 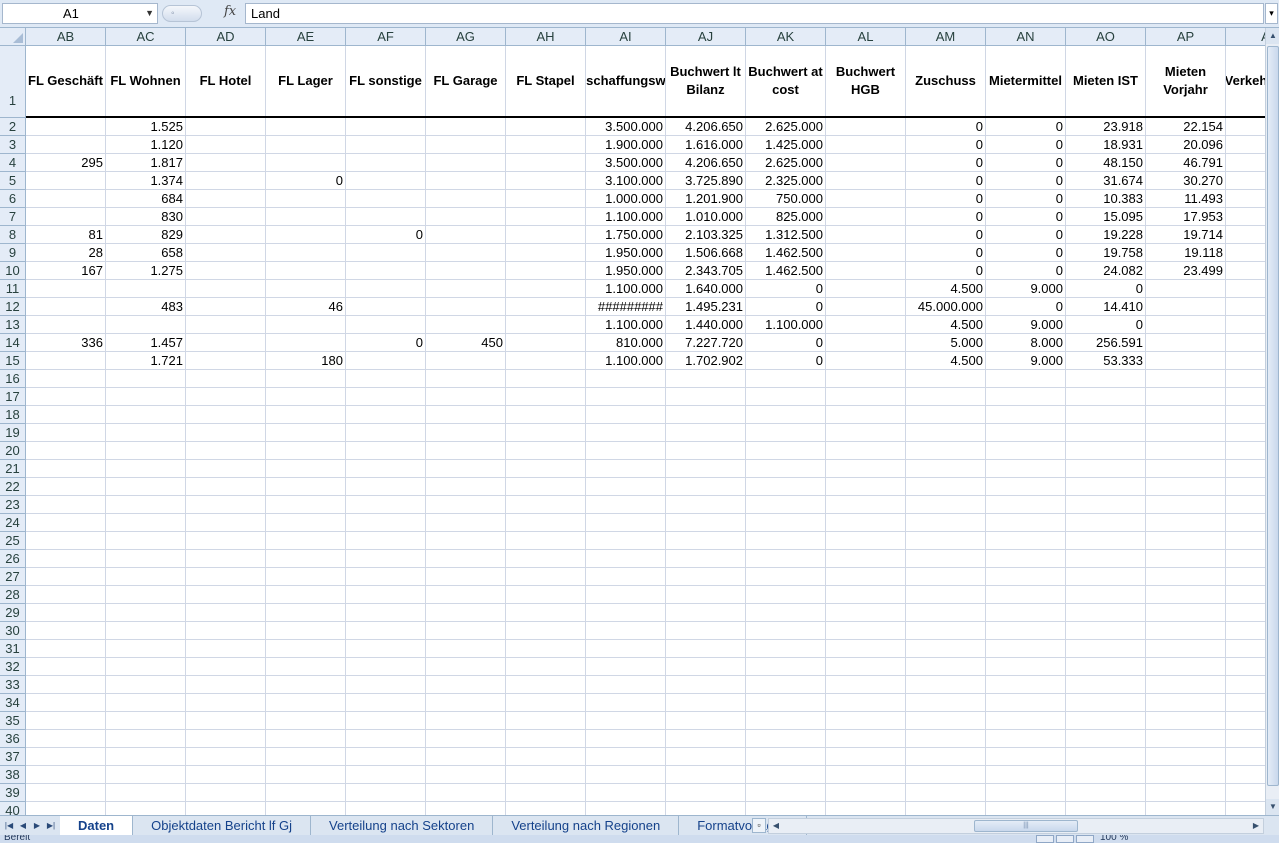 What do you see at coordinates (626, 127) in the screenshot?
I see `cell: 3.500.000` at bounding box center [626, 127].